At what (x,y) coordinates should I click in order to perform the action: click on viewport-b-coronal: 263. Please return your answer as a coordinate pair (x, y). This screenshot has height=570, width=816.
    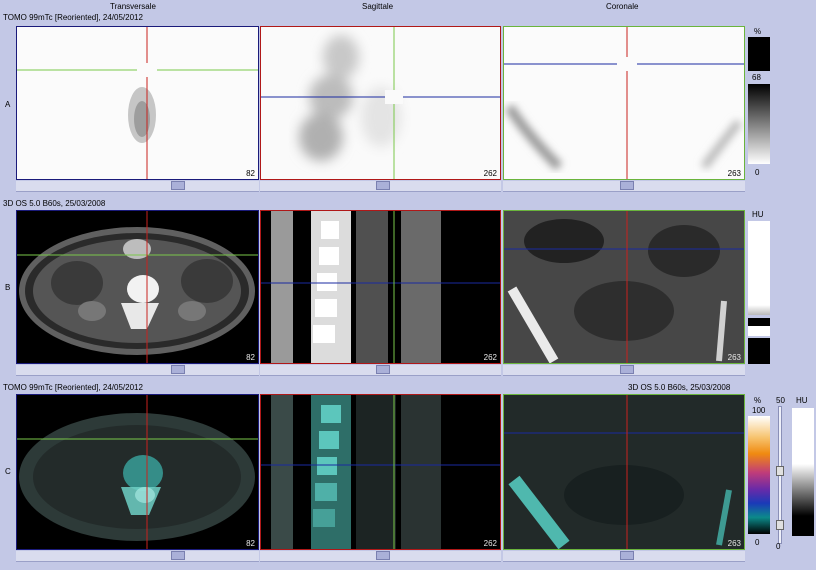
    Looking at the image, I should click on (624, 287).